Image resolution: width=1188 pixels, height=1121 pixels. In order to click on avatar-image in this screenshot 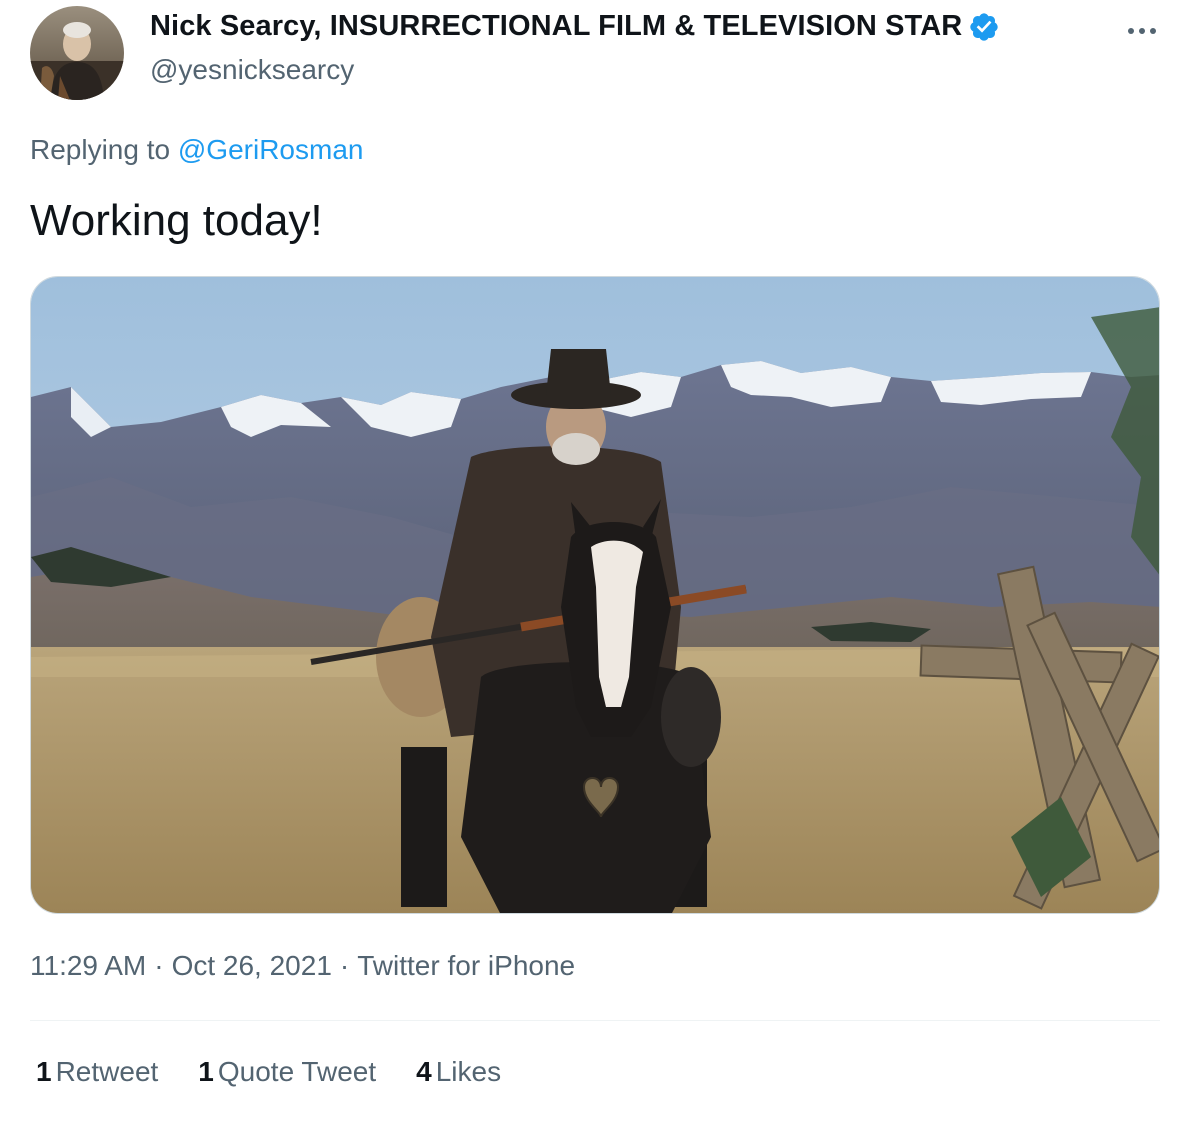, I will do `click(77, 53)`.